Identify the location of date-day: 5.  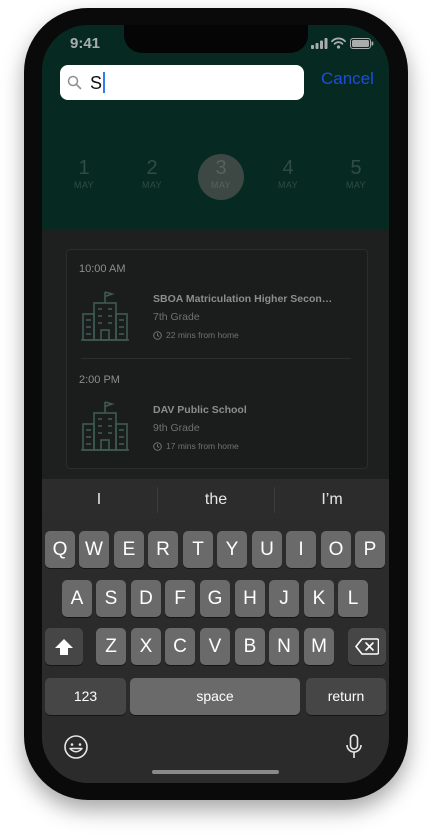
(356, 168).